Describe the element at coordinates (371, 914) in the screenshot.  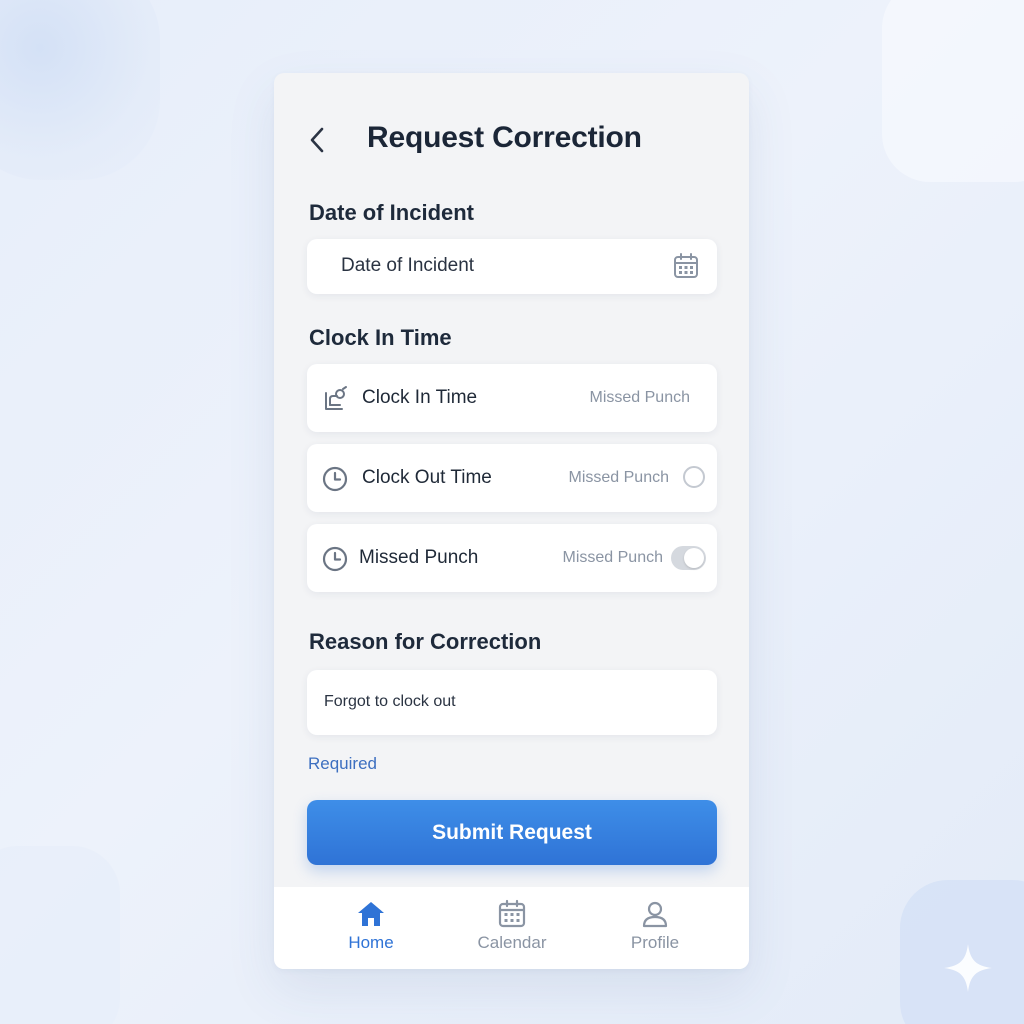
I see `home-icon` at that location.